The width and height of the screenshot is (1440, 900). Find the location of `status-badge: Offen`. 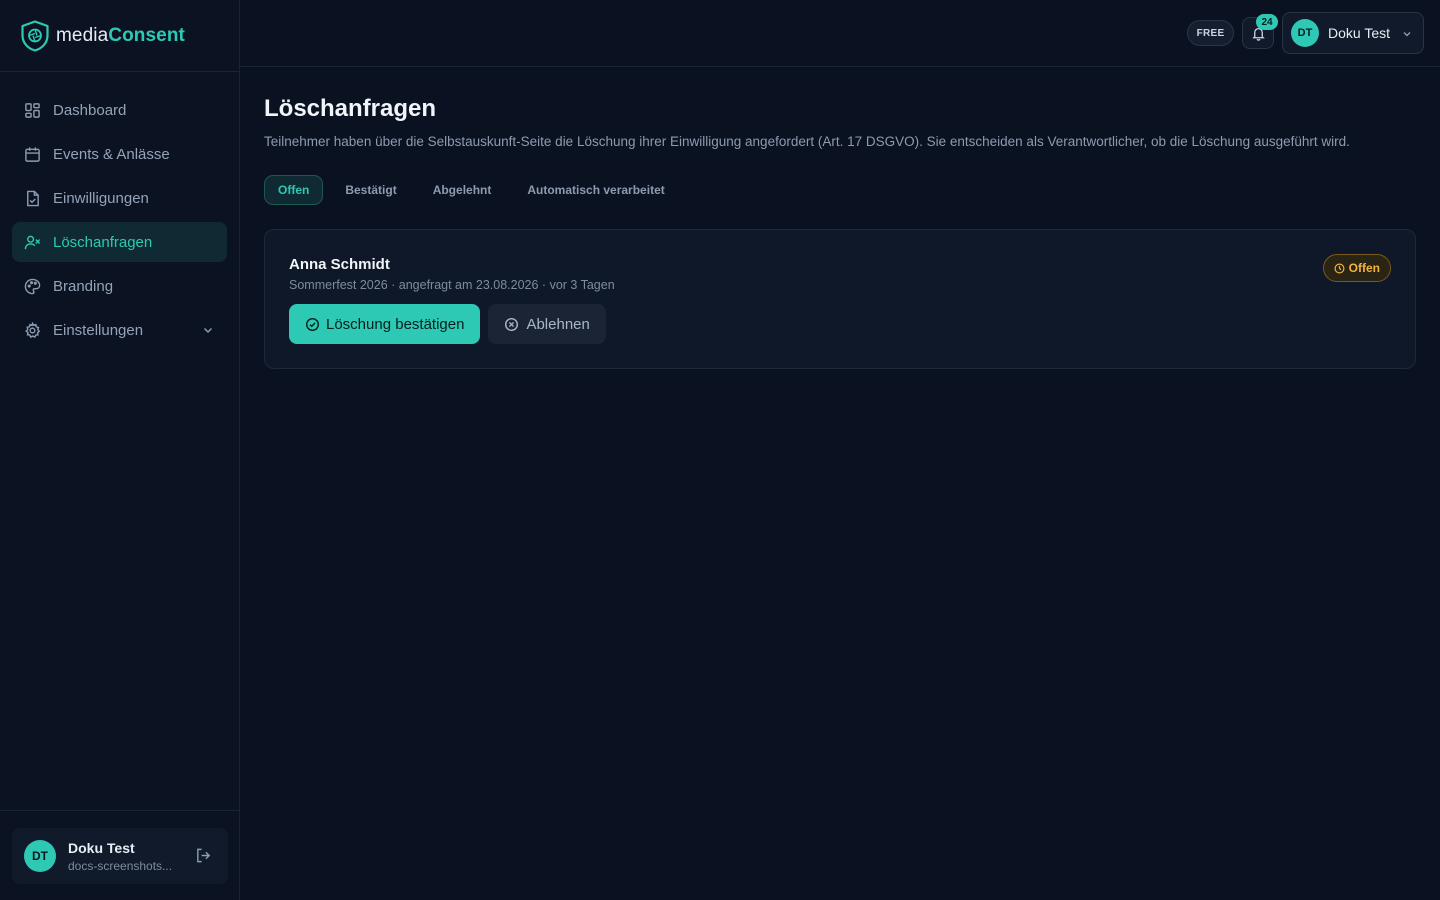

status-badge: Offen is located at coordinates (1356, 268).